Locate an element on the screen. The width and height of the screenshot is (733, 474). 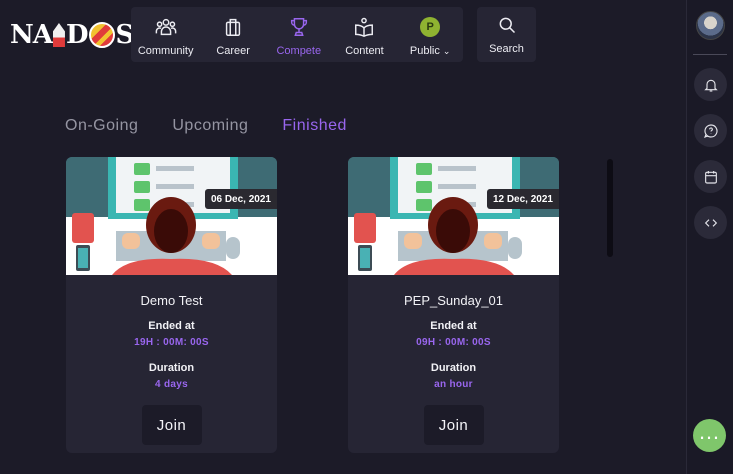
logo-text-d: D is located at coordinates (77, 35).